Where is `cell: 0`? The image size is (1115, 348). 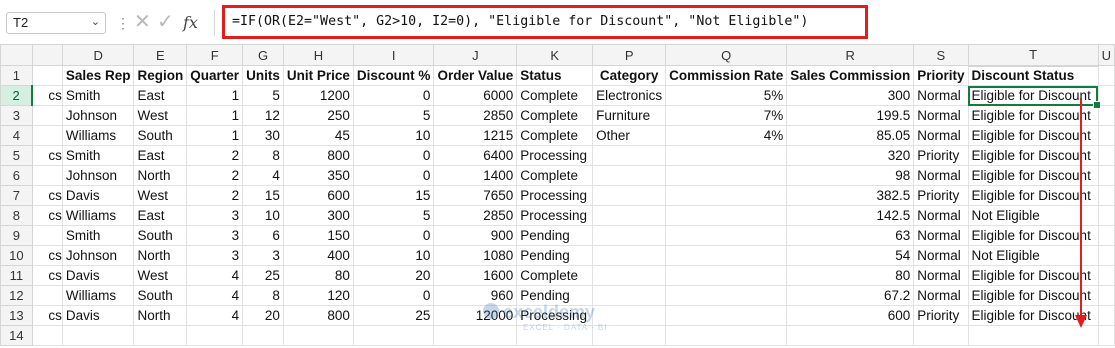 cell: 0 is located at coordinates (393, 235).